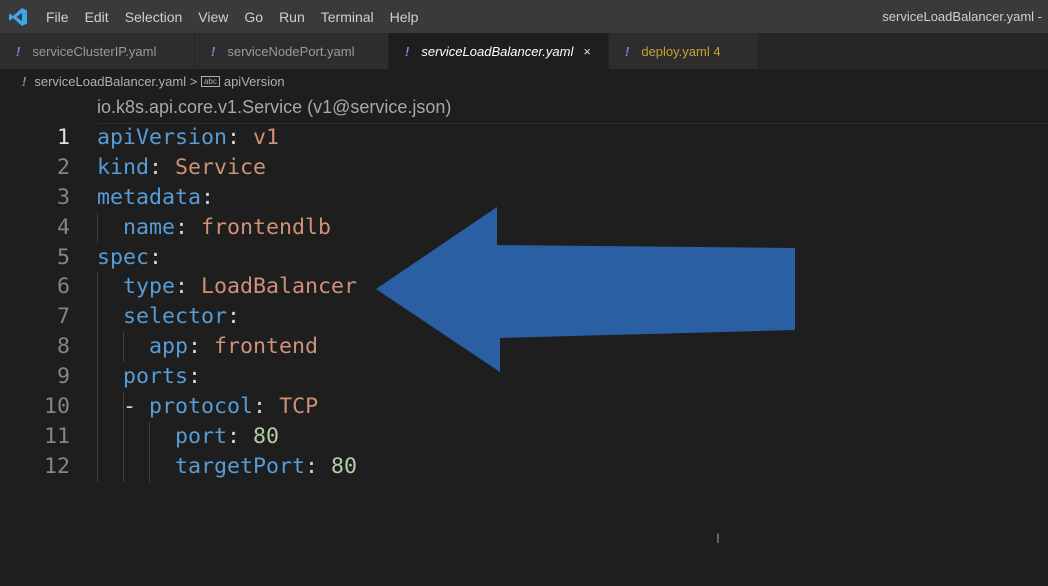 The image size is (1048, 586). I want to click on annotation-arrow, so click(585, 289).